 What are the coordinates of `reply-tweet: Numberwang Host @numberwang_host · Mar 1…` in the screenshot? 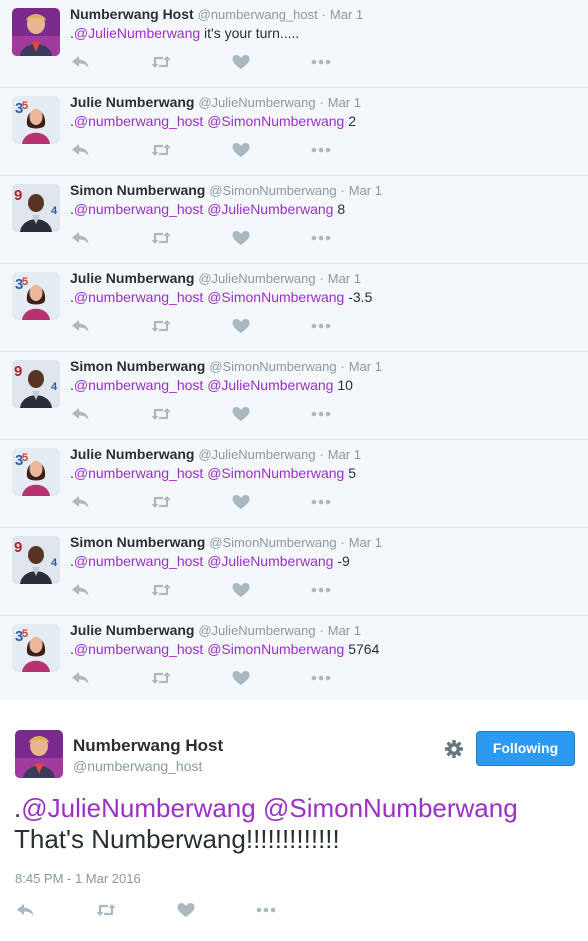 It's located at (294, 44).